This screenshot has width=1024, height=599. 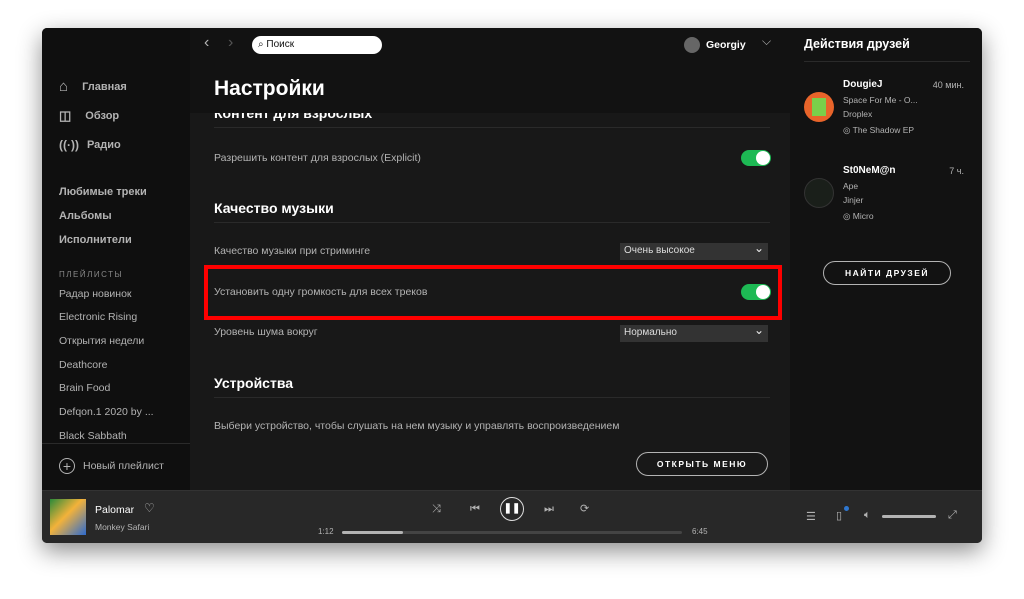 I want to click on forward-button: ›, so click(x=230, y=43).